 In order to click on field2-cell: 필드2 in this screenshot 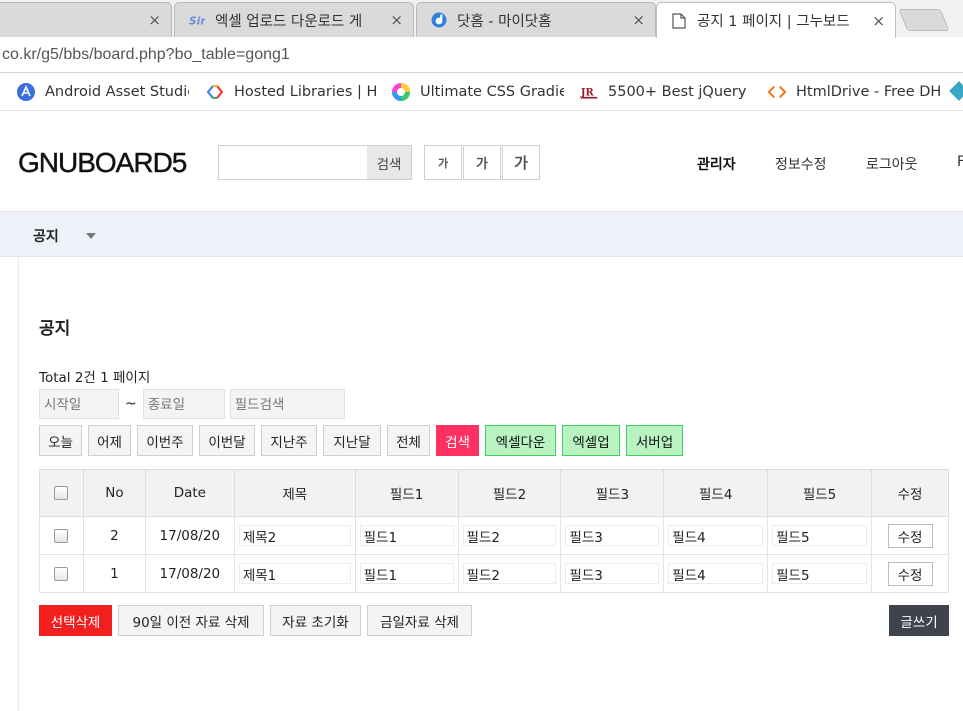, I will do `click(509, 535)`.